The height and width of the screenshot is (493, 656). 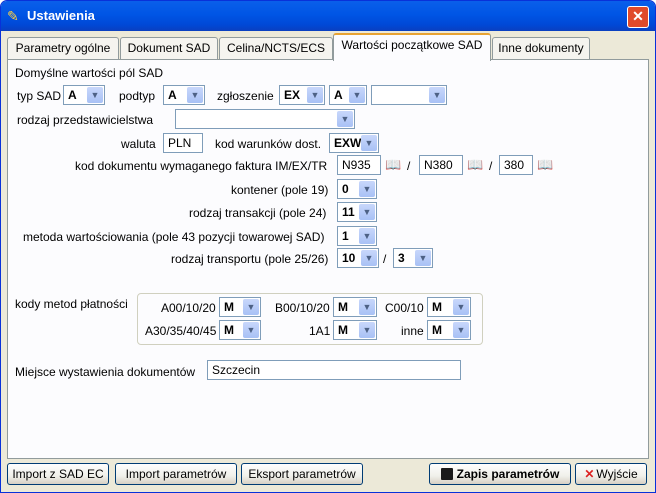 What do you see at coordinates (516, 165) in the screenshot?
I see `kod-dokumentu-input-3: 380` at bounding box center [516, 165].